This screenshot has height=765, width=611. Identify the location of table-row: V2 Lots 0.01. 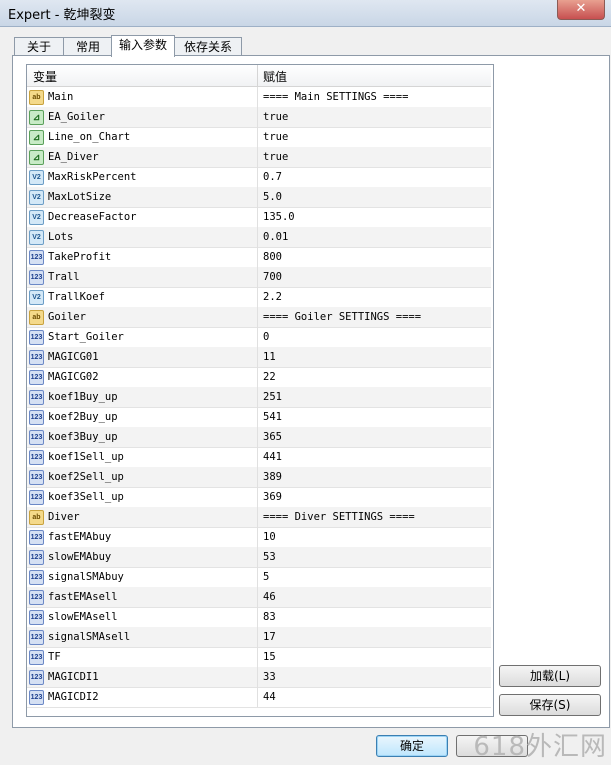
(259, 237).